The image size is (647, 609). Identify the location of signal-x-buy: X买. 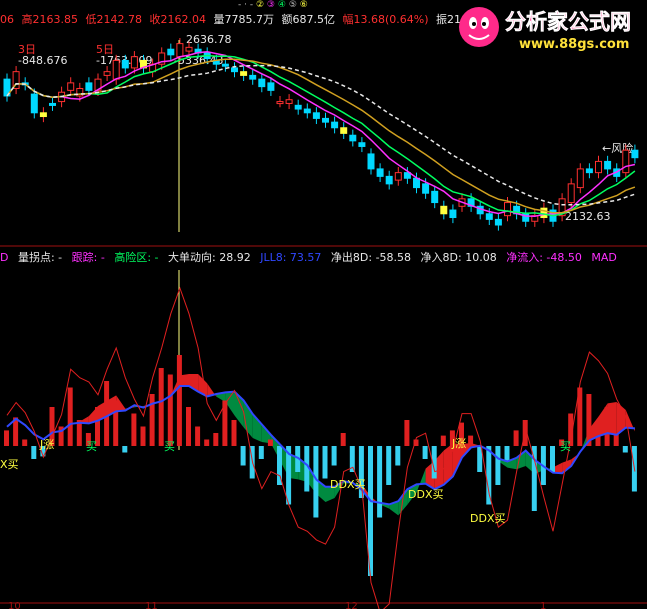
(9, 464).